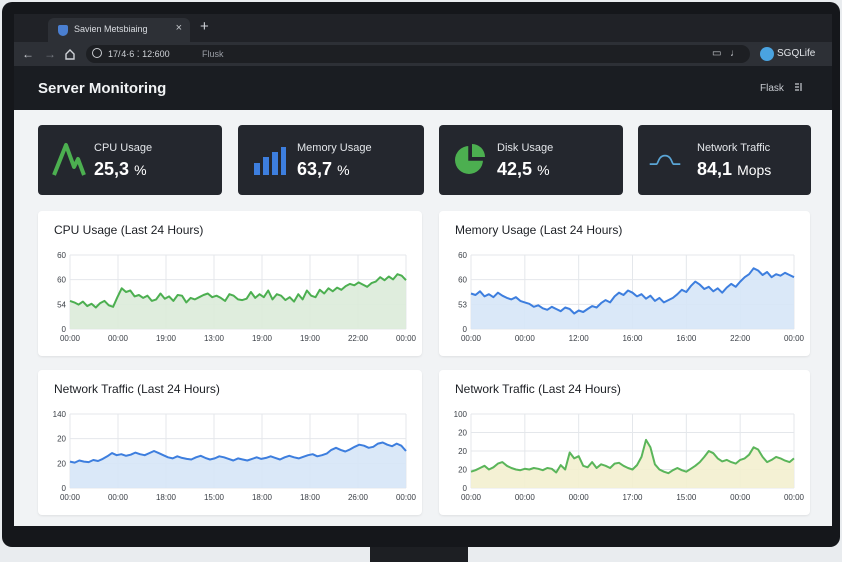  Describe the element at coordinates (179, 28) in the screenshot. I see `tab-close-icon: ×` at that location.